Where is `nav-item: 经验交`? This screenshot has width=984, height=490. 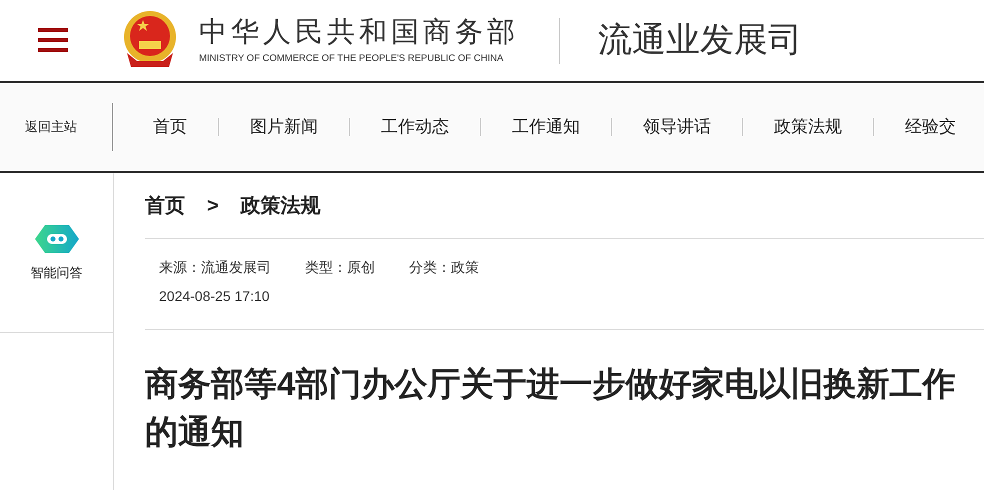
nav-item: 经验交 is located at coordinates (930, 127).